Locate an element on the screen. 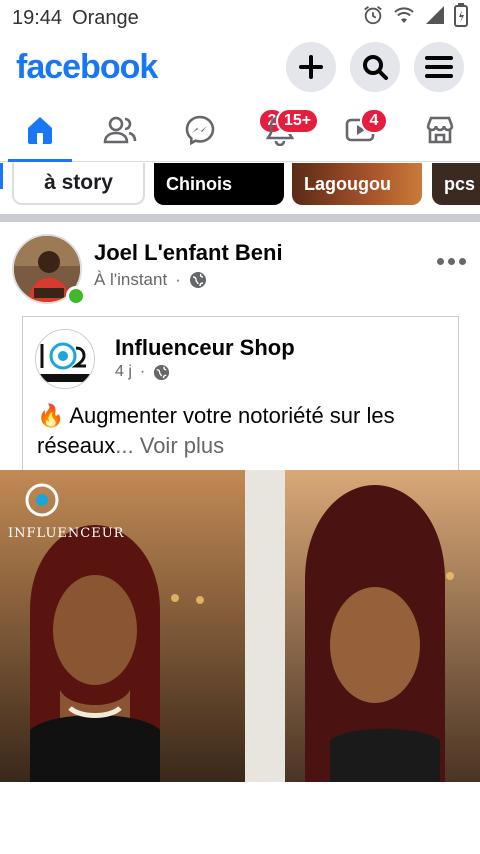 Image resolution: width=480 pixels, height=854 pixels. tab-watch: 4 is located at coordinates (360, 129).